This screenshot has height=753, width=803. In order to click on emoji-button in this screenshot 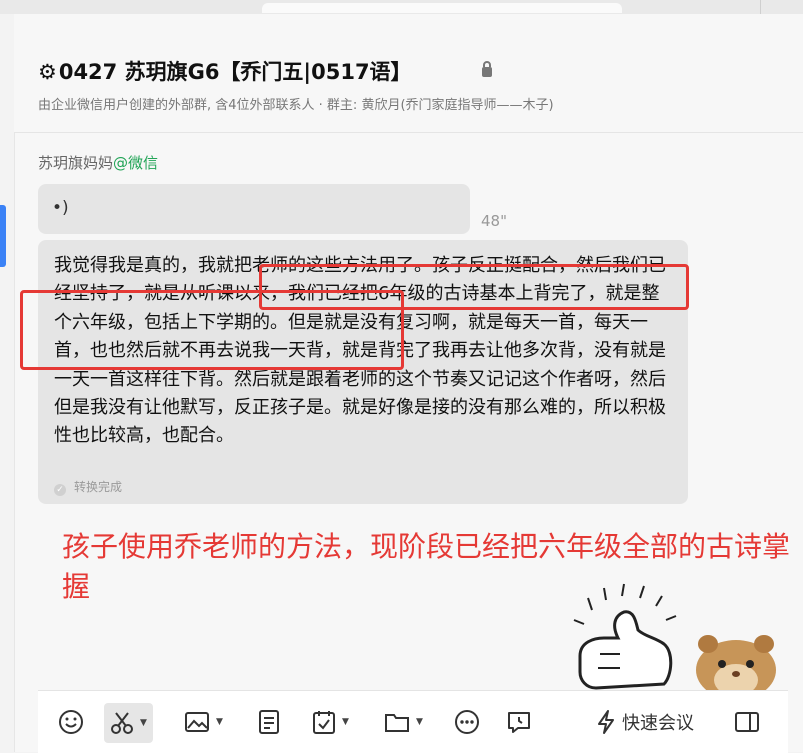, I will do `click(71, 722)`.